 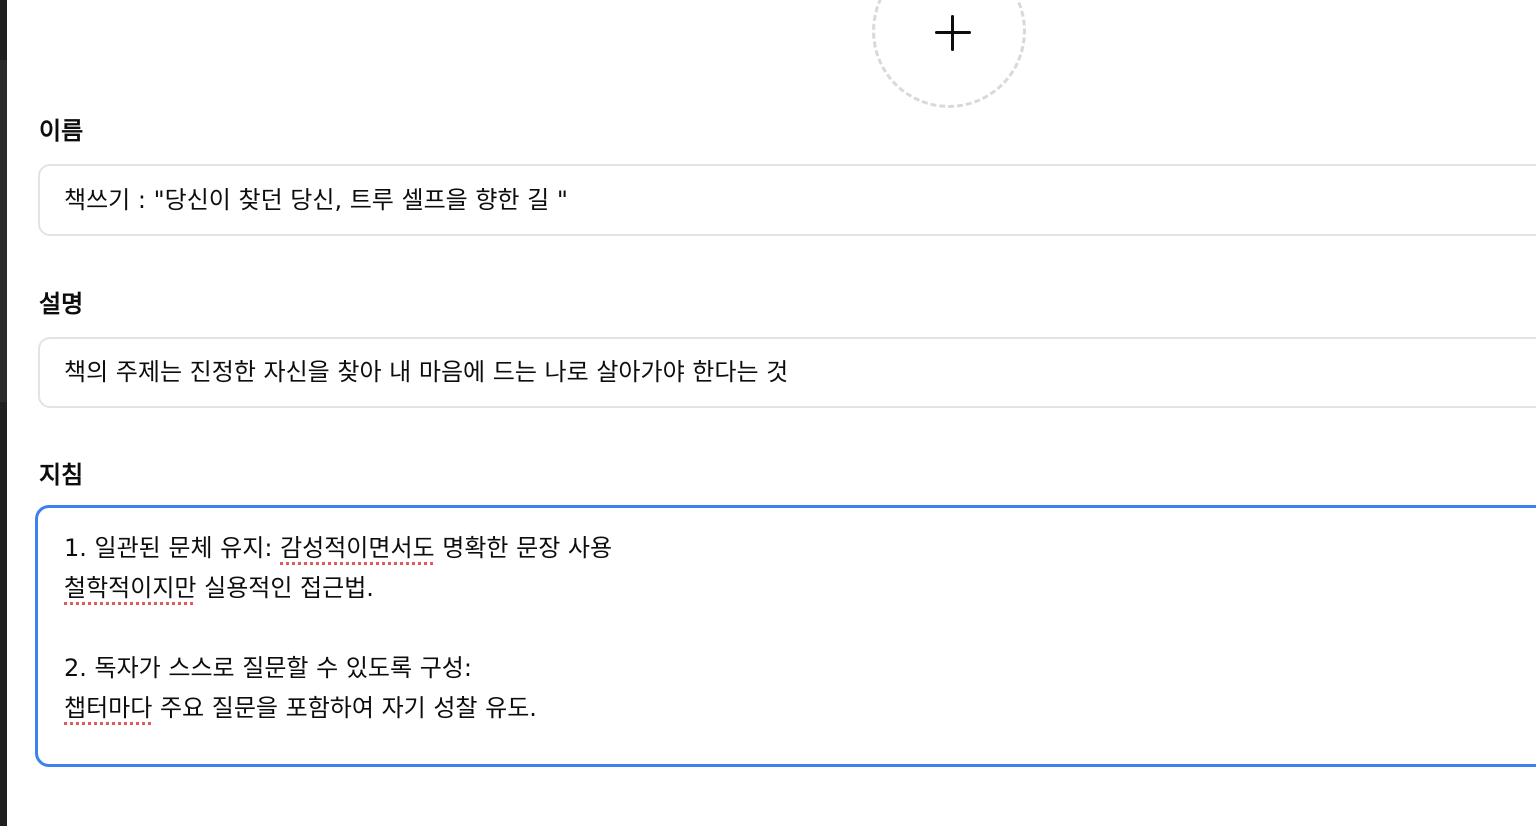 What do you see at coordinates (949, 54) in the screenshot?
I see `add-avatar-button` at bounding box center [949, 54].